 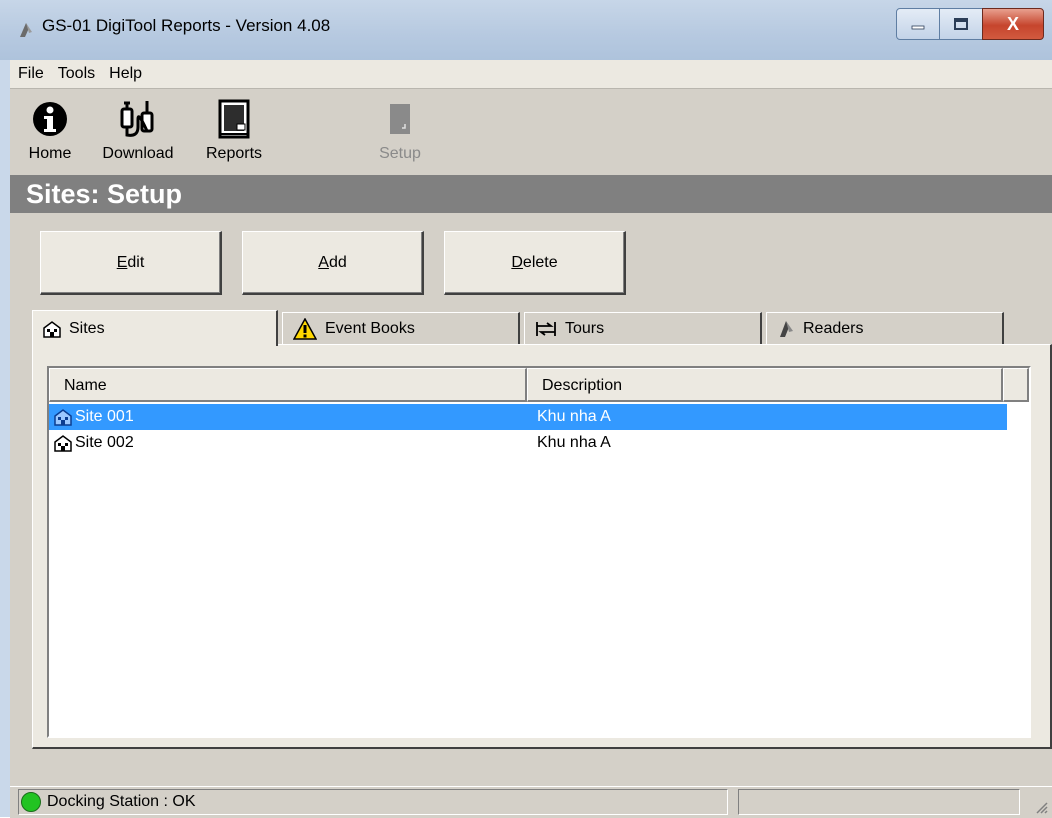 I want to click on tours-icon, so click(x=546, y=328).